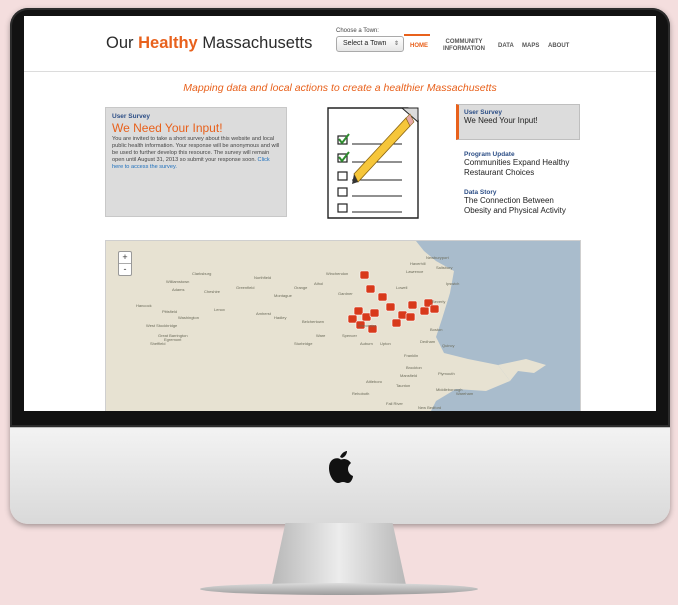 This screenshot has width=678, height=605. Describe the element at coordinates (170, 311) in the screenshot. I see `map-town-label: Pittsfield` at that location.